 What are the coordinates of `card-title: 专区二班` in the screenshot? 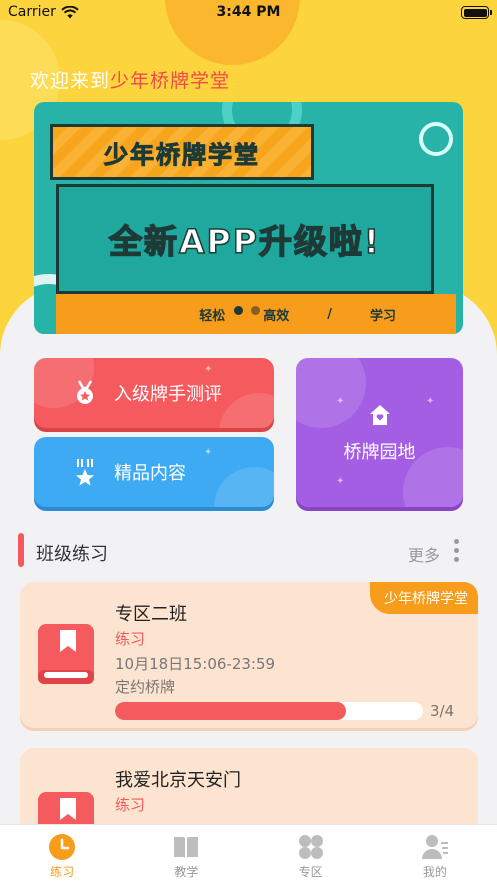 It's located at (151, 614).